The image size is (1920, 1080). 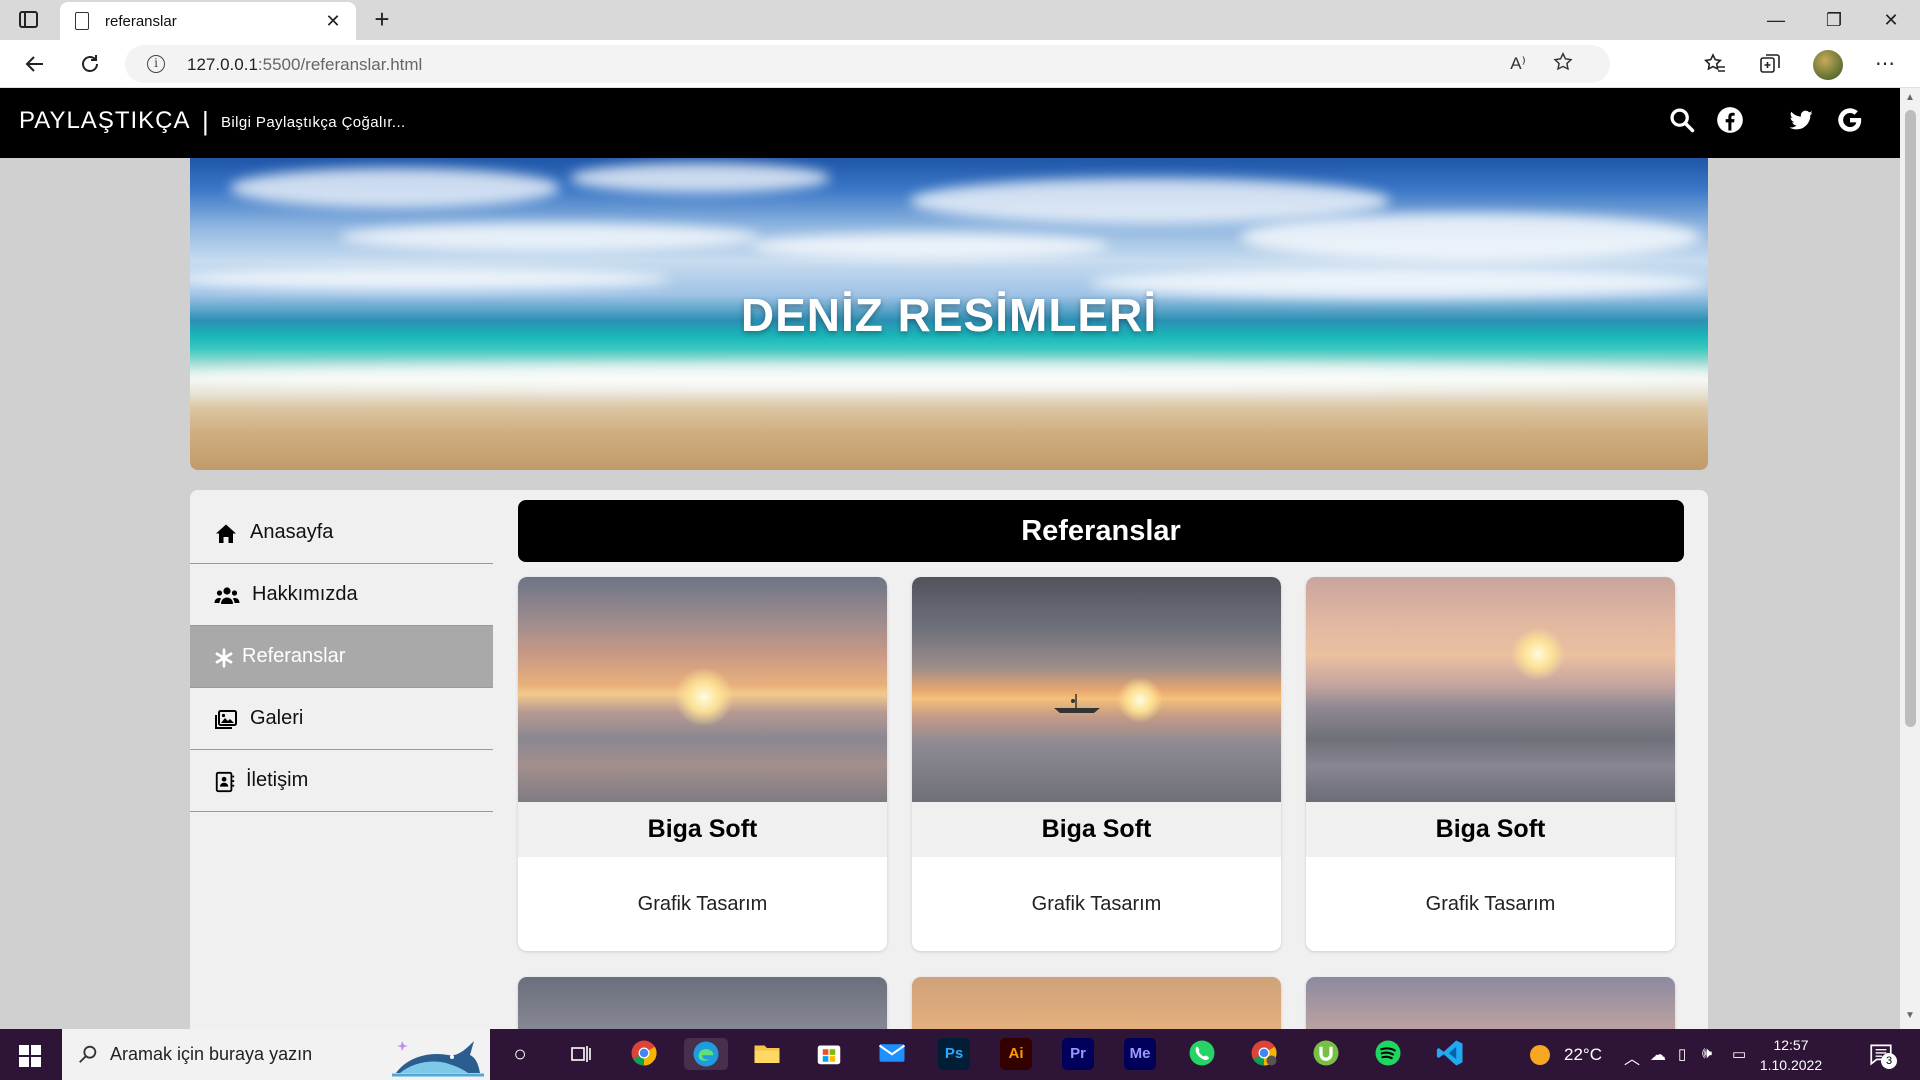 I want to click on task-view-cortana-icon: ○, so click(x=520, y=1054).